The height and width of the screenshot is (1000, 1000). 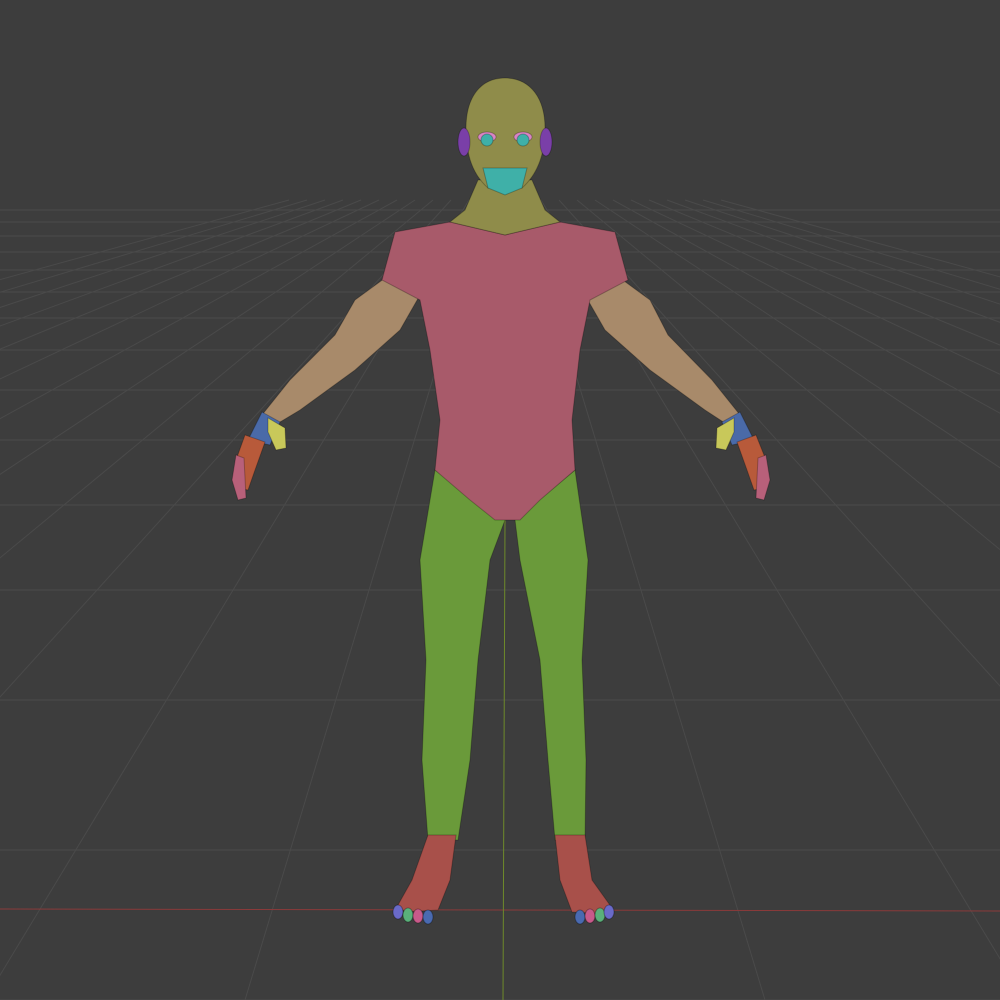 What do you see at coordinates (546, 142) in the screenshot?
I see `right-ear` at bounding box center [546, 142].